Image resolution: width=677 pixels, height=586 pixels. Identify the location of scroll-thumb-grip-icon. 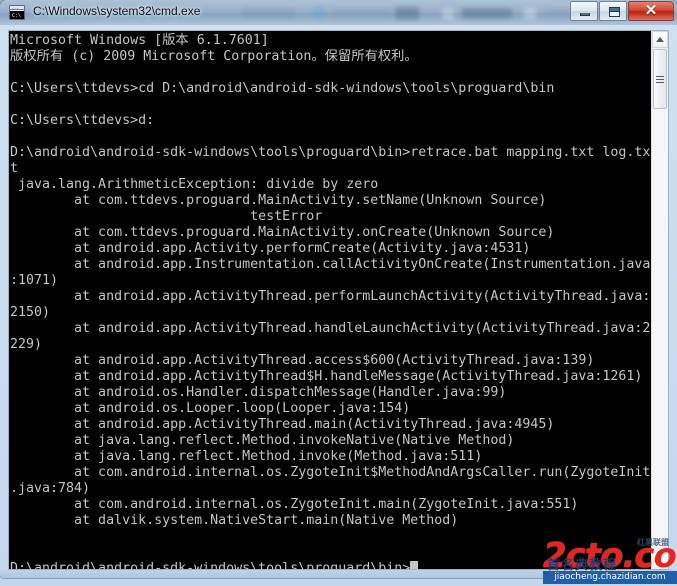
(660, 79).